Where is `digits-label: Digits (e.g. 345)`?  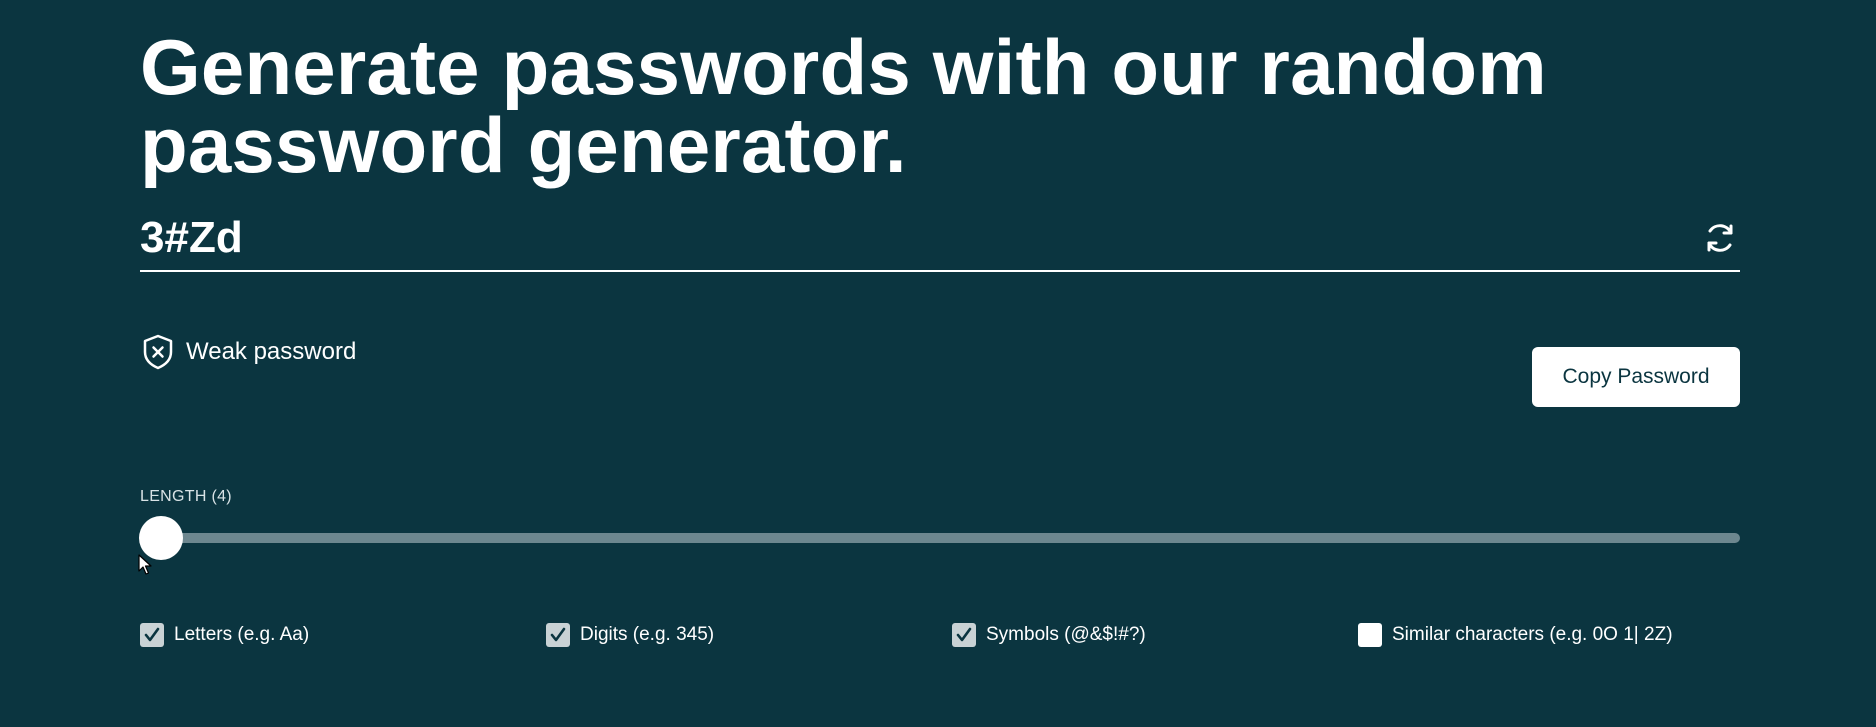 digits-label: Digits (e.g. 345) is located at coordinates (647, 634).